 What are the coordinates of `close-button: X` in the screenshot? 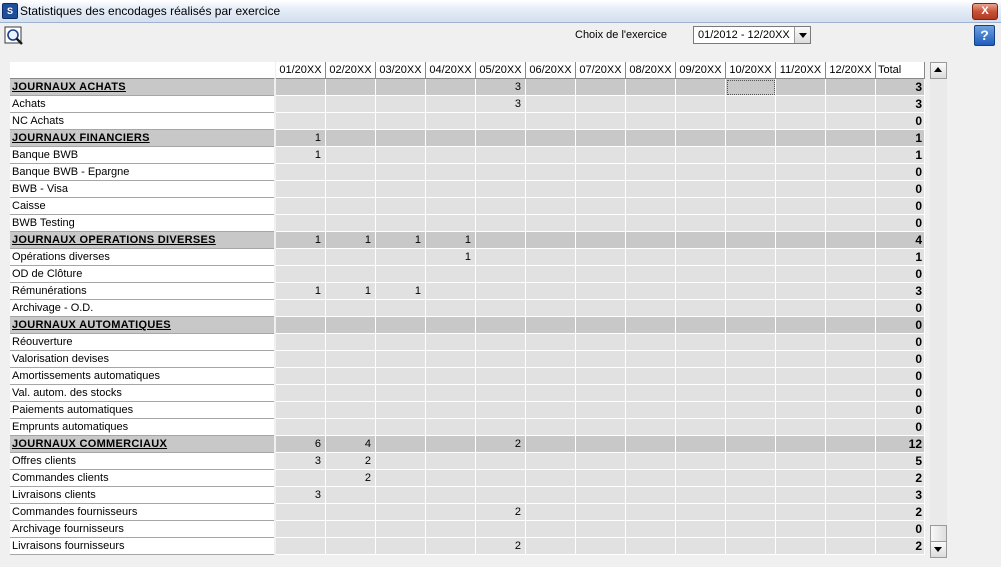 It's located at (985, 11).